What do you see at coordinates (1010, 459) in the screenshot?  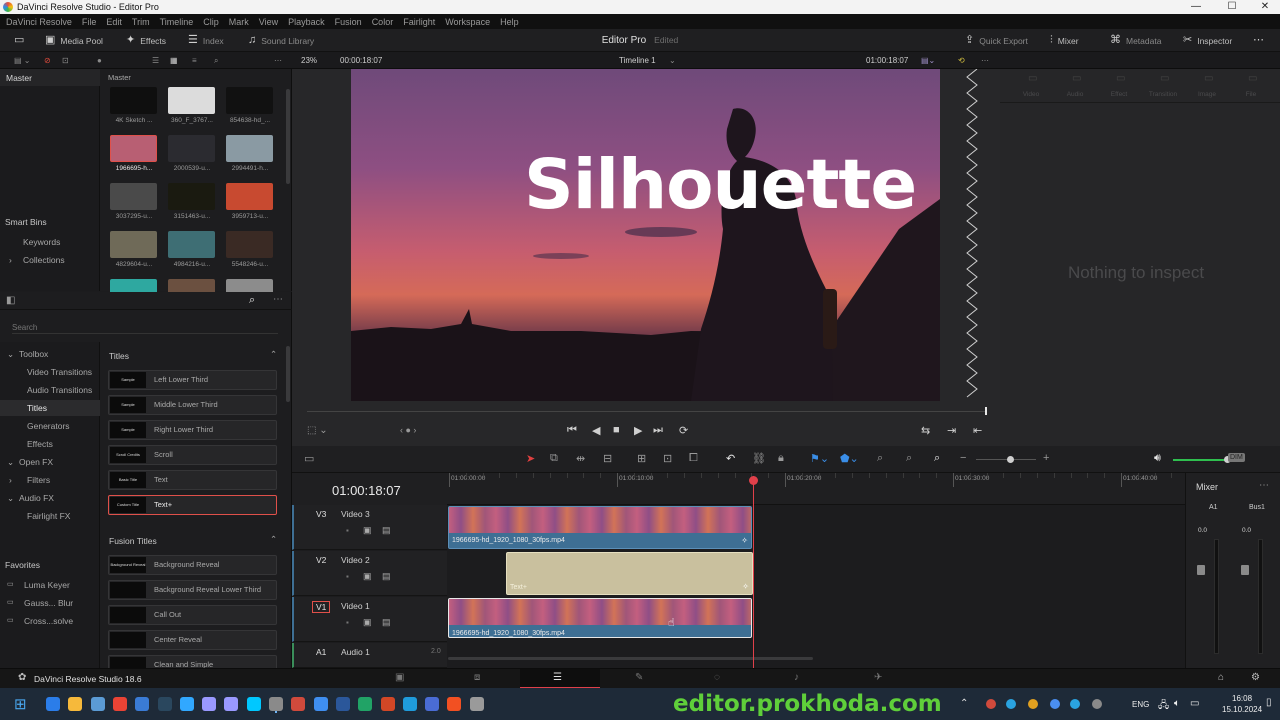 I see `zoom-slider-handle` at bounding box center [1010, 459].